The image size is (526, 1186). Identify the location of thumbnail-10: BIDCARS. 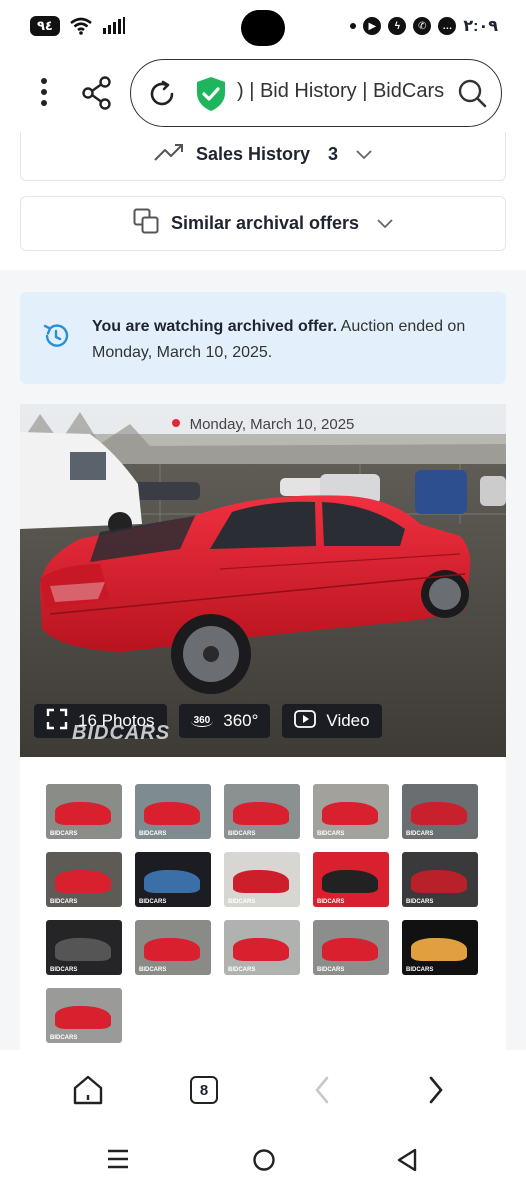
(440, 879).